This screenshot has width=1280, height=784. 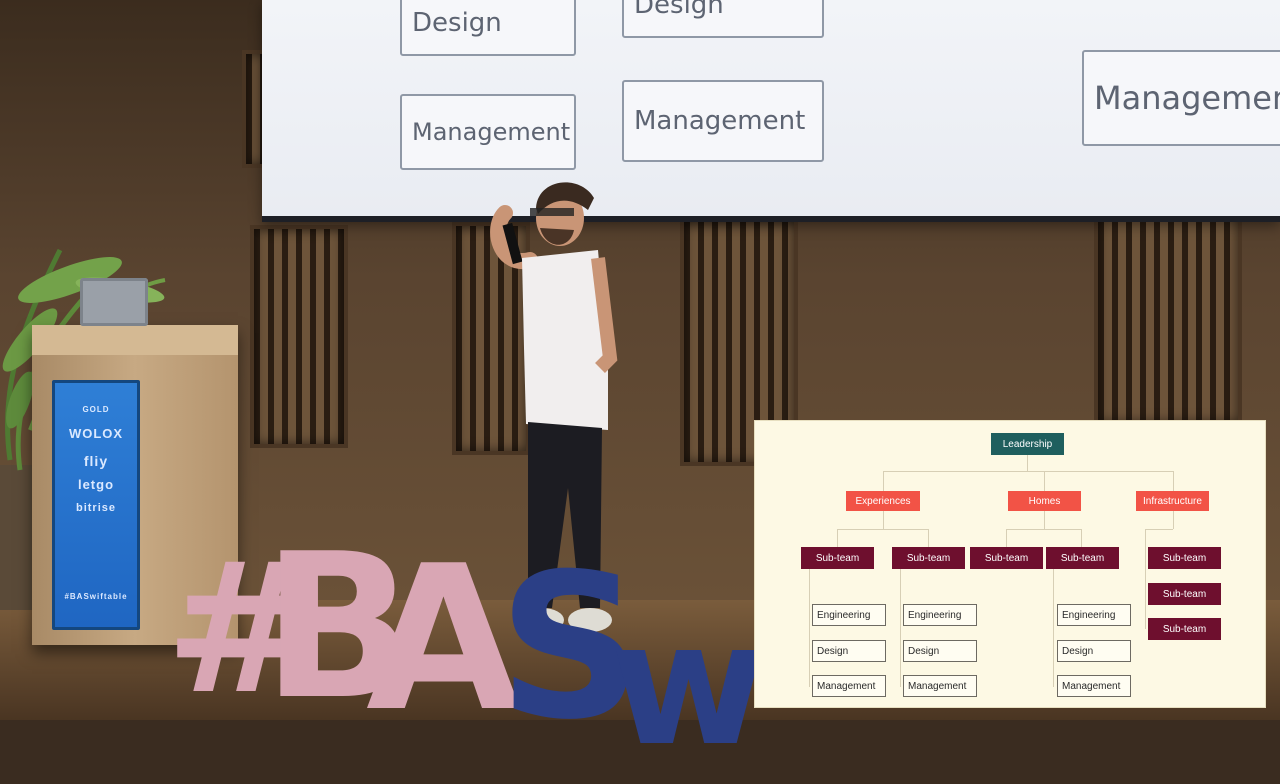 What do you see at coordinates (96, 409) in the screenshot?
I see `sign-line: GOLD` at bounding box center [96, 409].